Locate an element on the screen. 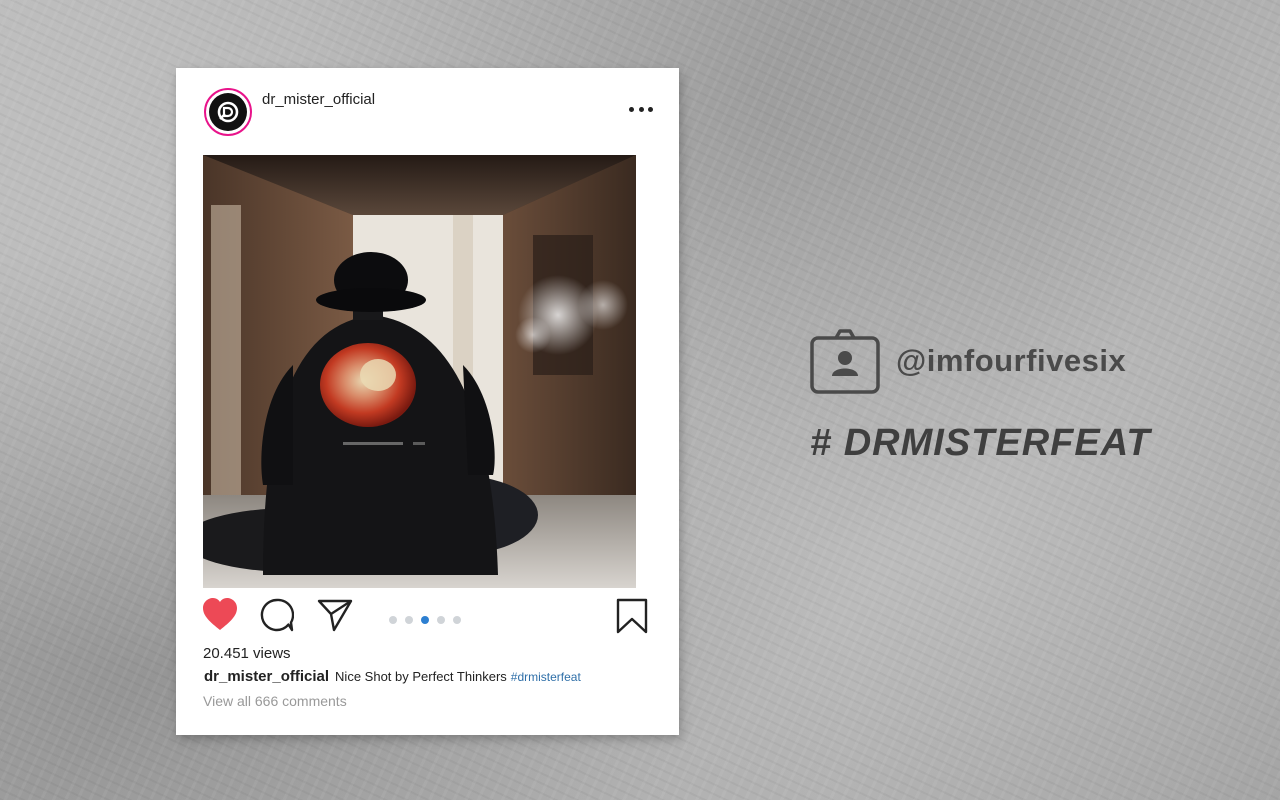 The height and width of the screenshot is (800, 1280). profile-avatar is located at coordinates (228, 112).